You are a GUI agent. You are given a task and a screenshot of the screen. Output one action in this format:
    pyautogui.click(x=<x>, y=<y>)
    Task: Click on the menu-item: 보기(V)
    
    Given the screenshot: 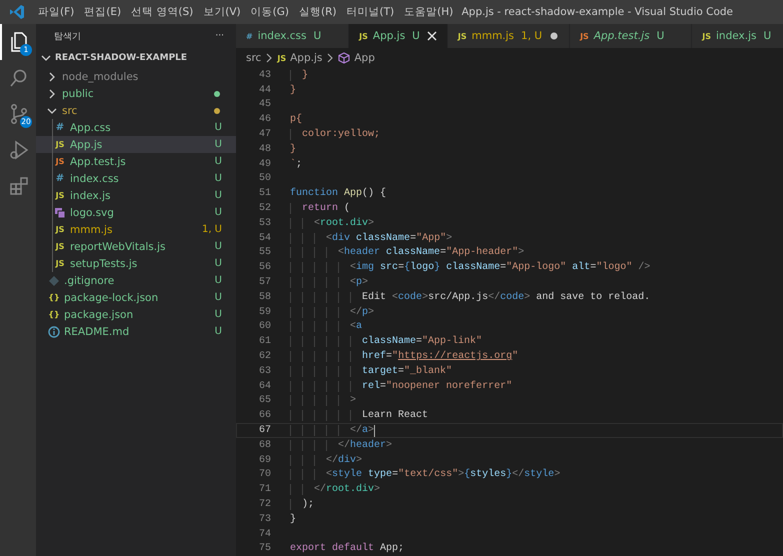 What is the action you would take?
    pyautogui.click(x=222, y=12)
    